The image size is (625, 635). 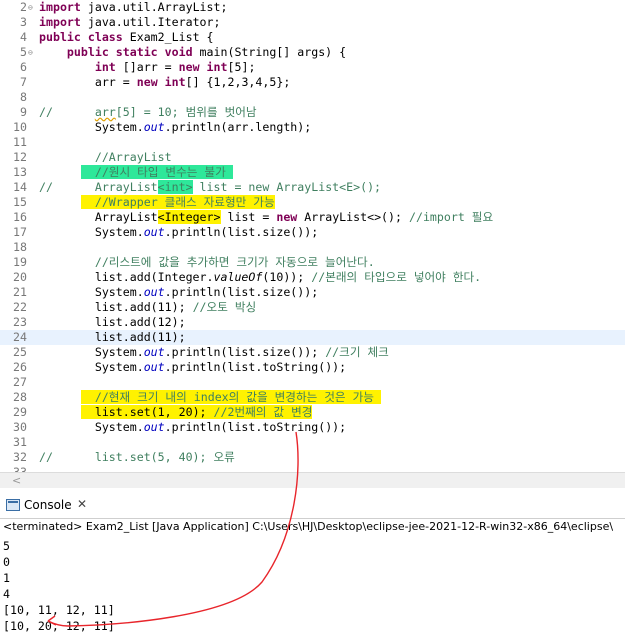 I want to click on code-text: int []arr = new int[5];, so click(x=147, y=67).